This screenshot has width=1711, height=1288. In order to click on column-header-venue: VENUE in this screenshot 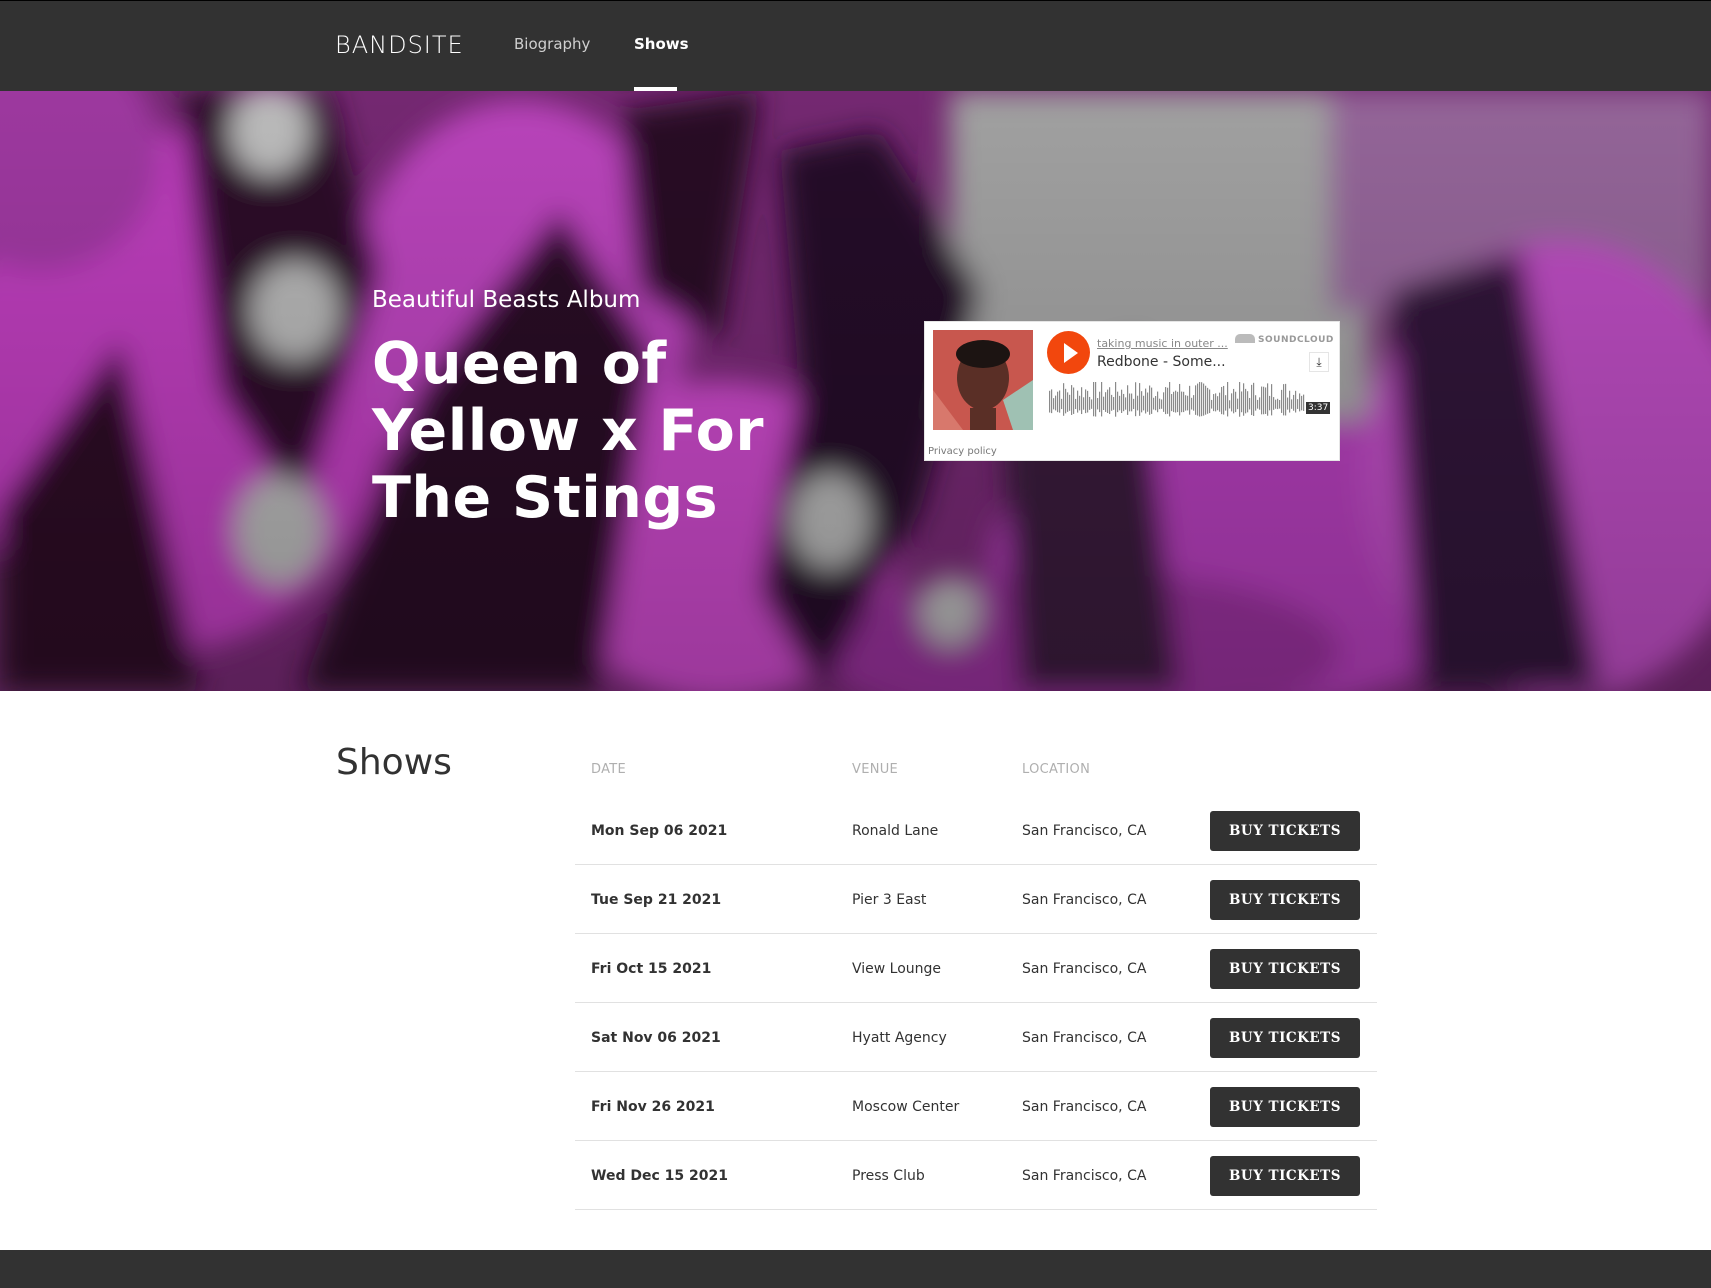, I will do `click(875, 769)`.